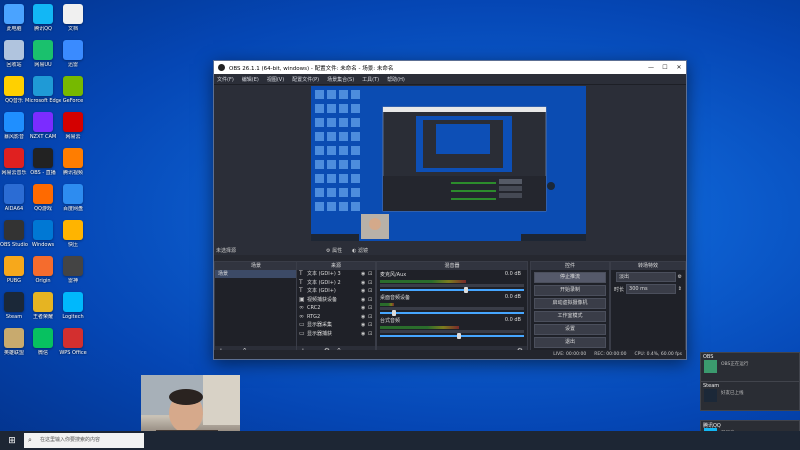 The width and height of the screenshot is (800, 450). Describe the element at coordinates (651, 67) in the screenshot. I see `minimize-button: —` at that location.